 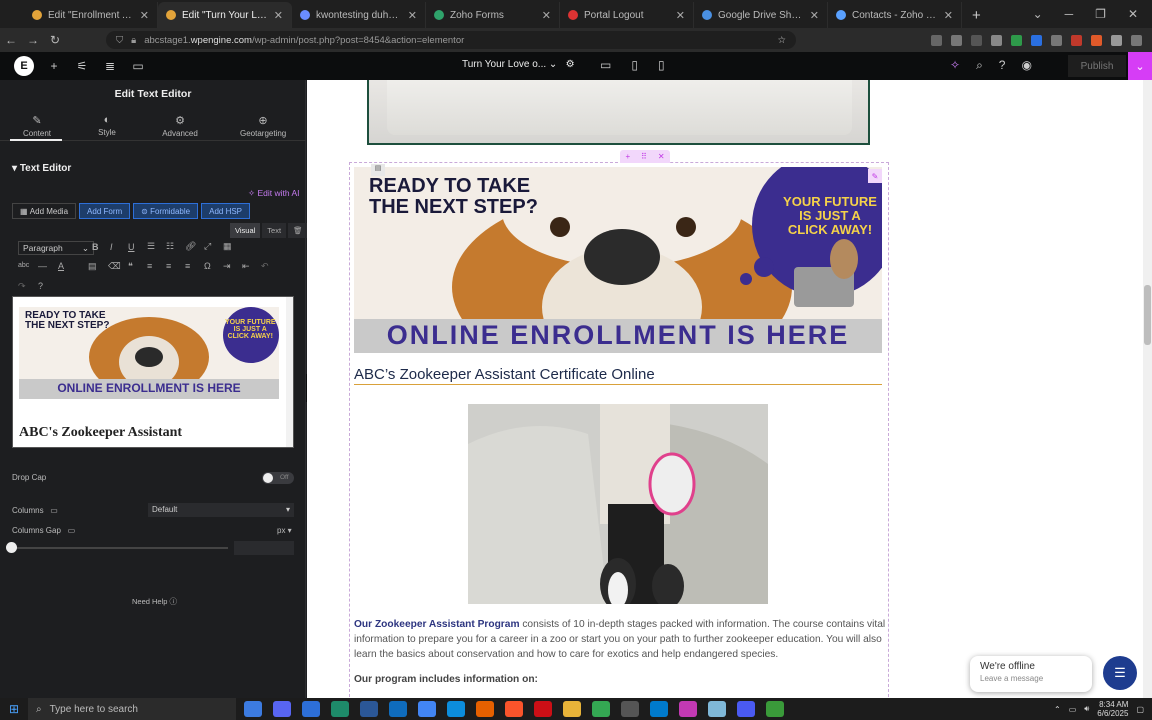 I want to click on strikethrough-icon: abc, so click(x=23, y=265).